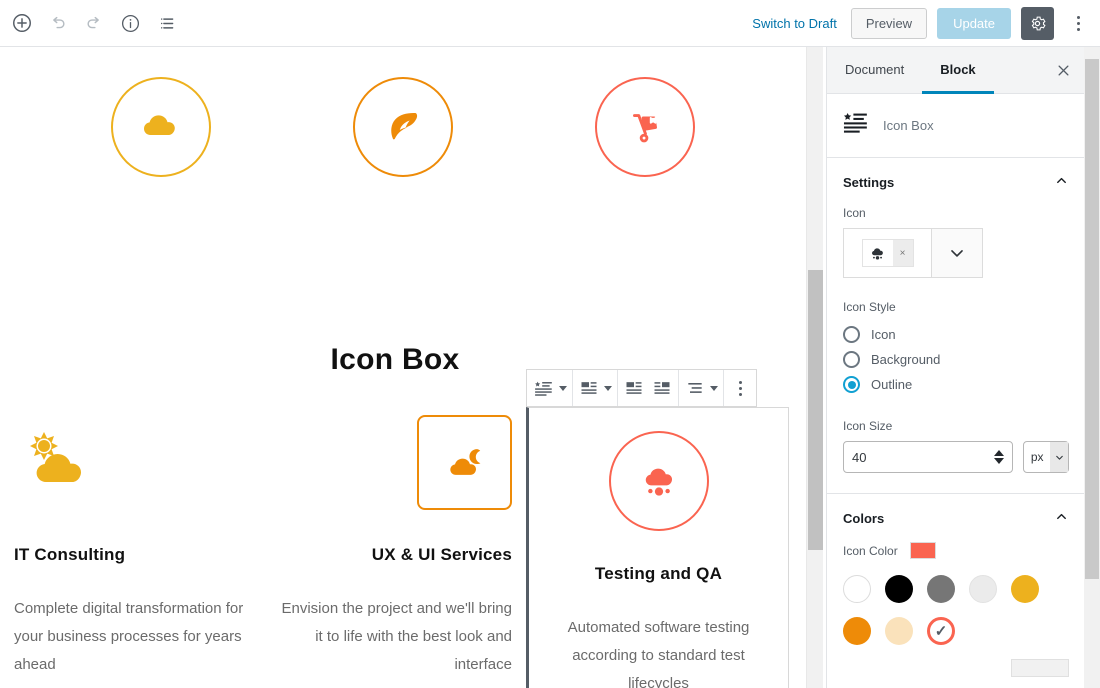 Image resolution: width=1100 pixels, height=688 pixels. I want to click on color-swatch-orange, so click(857, 631).